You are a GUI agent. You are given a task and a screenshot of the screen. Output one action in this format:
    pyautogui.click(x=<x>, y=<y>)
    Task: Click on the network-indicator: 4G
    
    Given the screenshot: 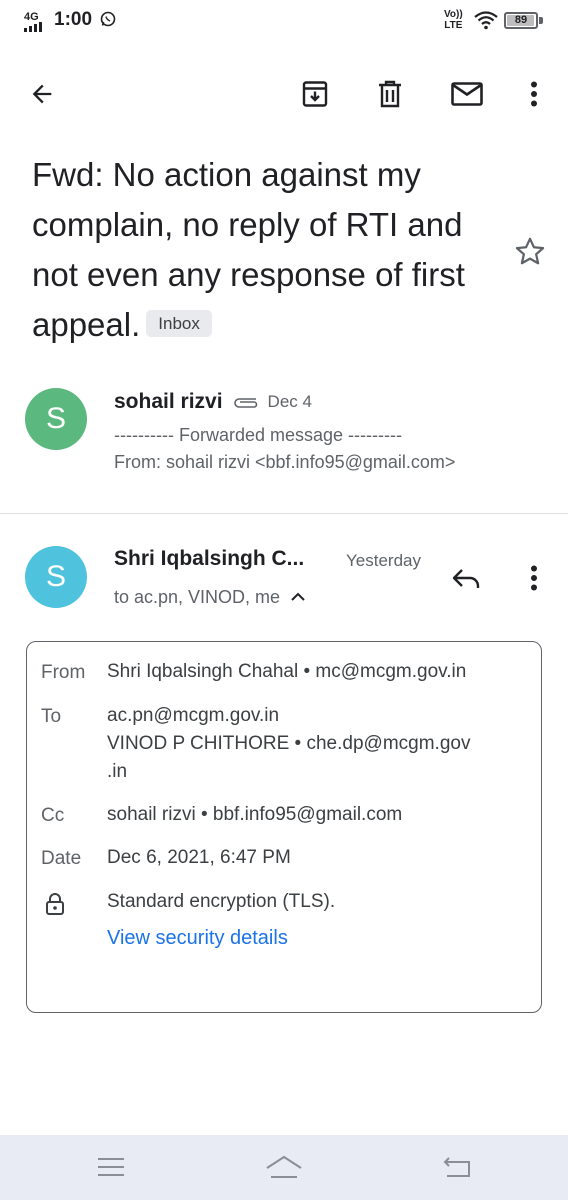 What is the action you would take?
    pyautogui.click(x=34, y=23)
    